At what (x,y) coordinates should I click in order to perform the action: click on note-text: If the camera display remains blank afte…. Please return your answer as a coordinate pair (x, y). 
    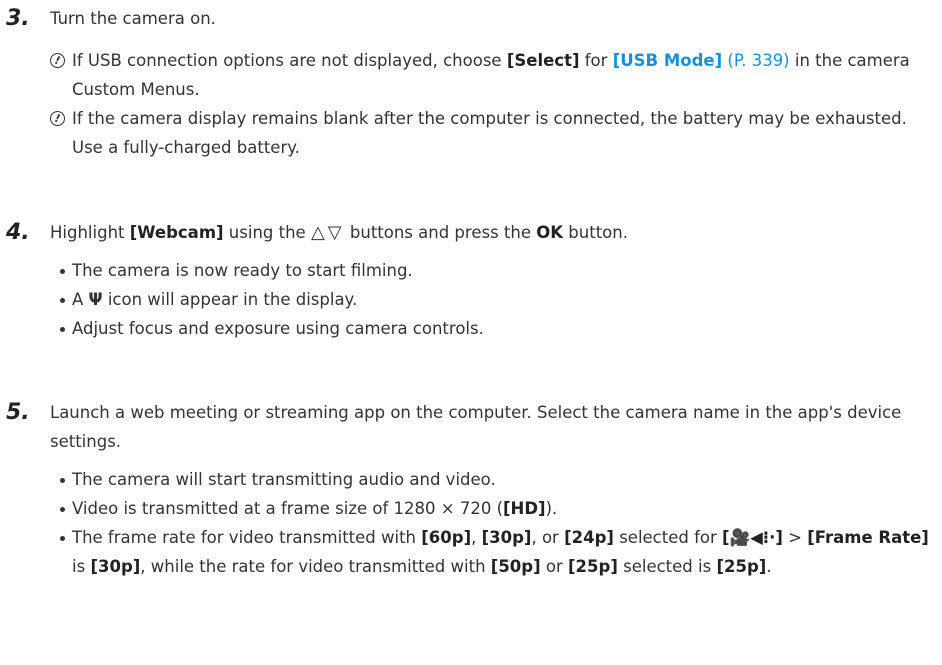
    Looking at the image, I should click on (489, 133).